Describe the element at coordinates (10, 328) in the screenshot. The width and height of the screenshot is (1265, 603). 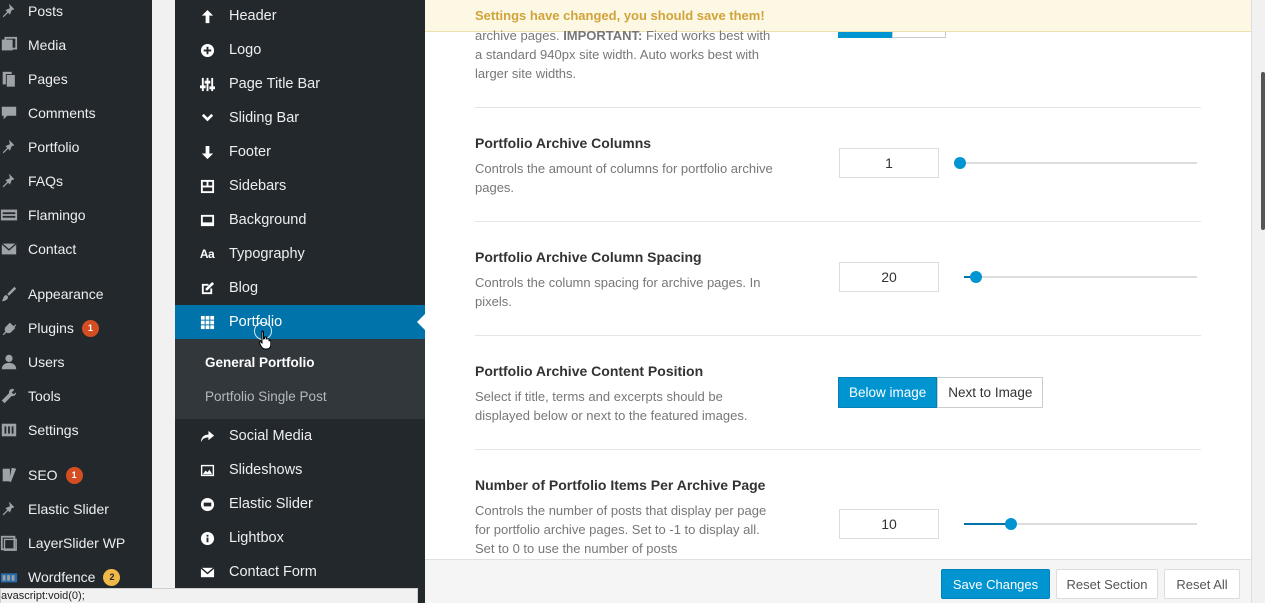
I see `plug-icon` at that location.